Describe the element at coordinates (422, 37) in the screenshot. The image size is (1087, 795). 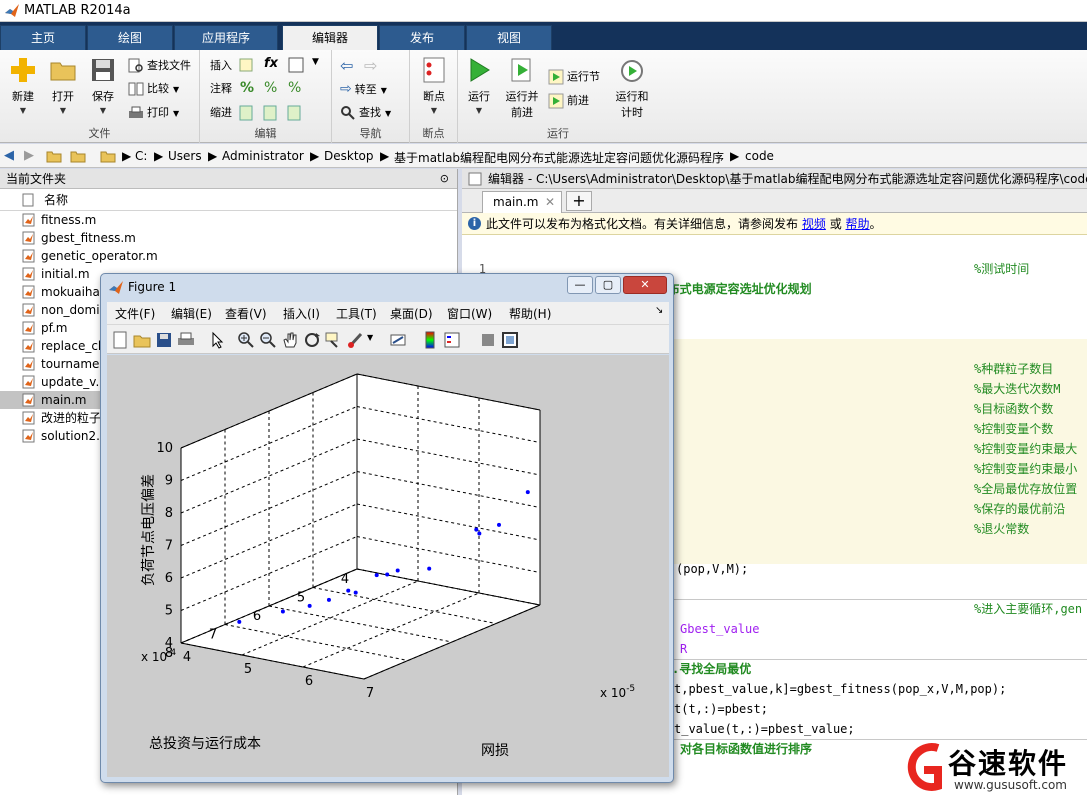
I see `tab-publish: 发布` at that location.